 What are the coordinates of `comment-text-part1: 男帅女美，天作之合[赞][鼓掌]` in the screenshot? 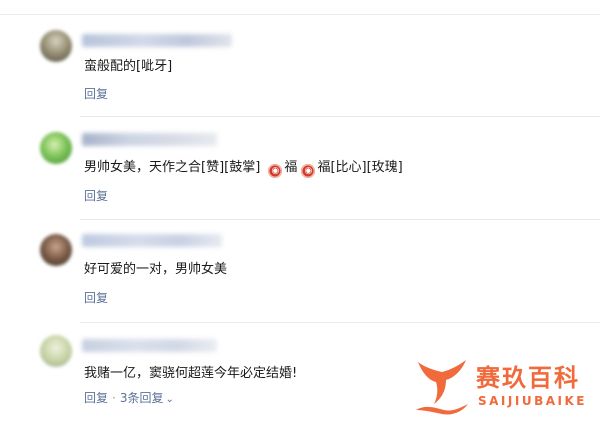 It's located at (174, 167).